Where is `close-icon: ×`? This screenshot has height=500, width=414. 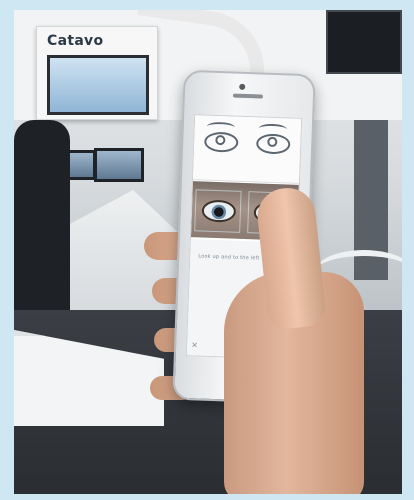
close-icon: × is located at coordinates (195, 345).